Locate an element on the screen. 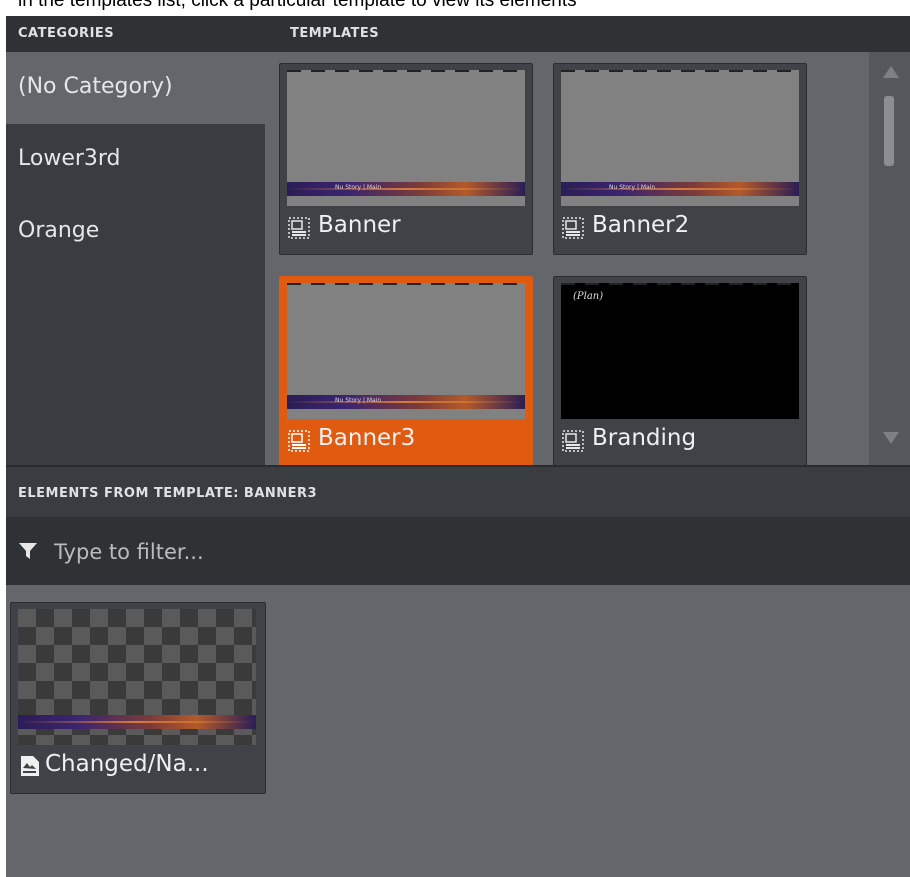 The height and width of the screenshot is (877, 910). elements-header: ELEMENTS FROM TEMPLATE: BANNER3 is located at coordinates (458, 491).